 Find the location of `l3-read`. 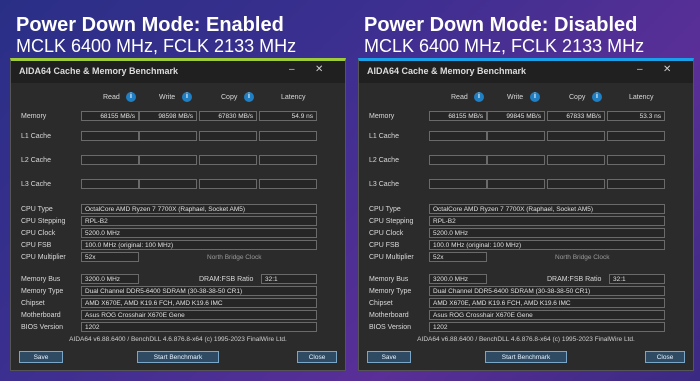

l3-read is located at coordinates (458, 184).